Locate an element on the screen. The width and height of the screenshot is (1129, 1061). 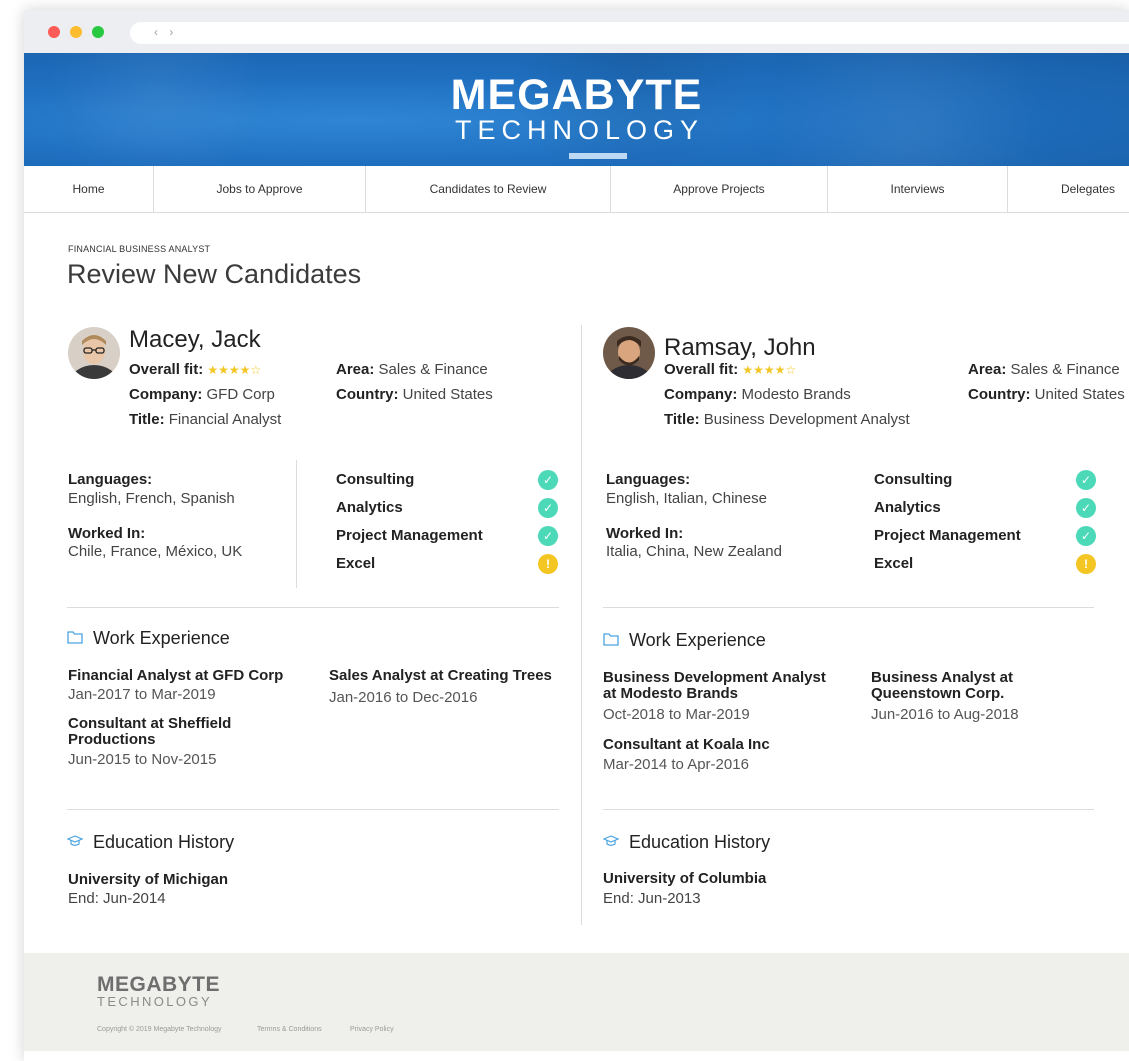
maximize-window-button is located at coordinates (98, 32).